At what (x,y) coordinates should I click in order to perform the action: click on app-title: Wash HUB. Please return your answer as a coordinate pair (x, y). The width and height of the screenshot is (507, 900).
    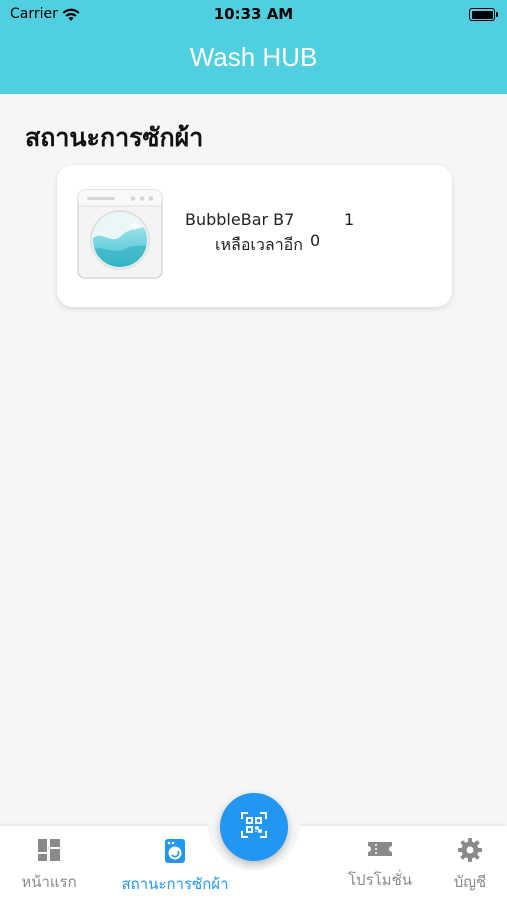
    Looking at the image, I should click on (253, 57).